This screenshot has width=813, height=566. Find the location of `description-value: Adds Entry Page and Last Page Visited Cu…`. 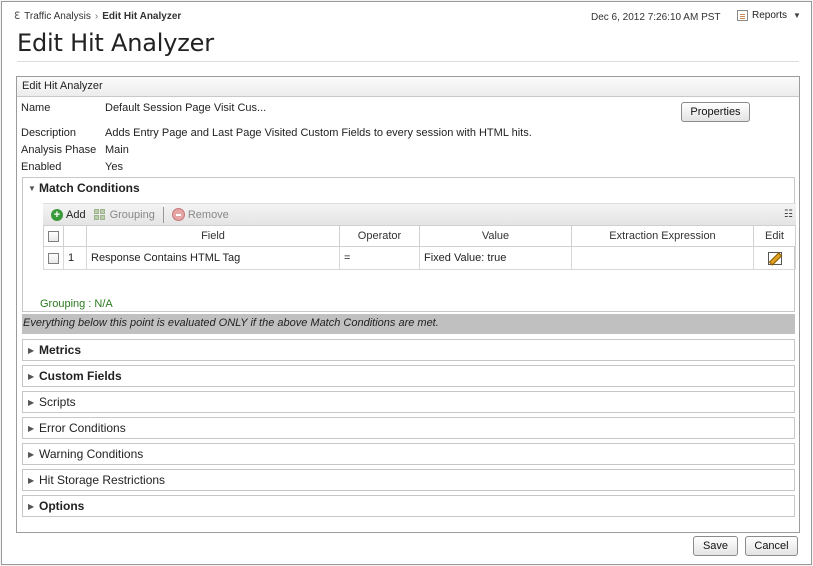

description-value: Adds Entry Page and Last Page Visited Cu… is located at coordinates (318, 133).